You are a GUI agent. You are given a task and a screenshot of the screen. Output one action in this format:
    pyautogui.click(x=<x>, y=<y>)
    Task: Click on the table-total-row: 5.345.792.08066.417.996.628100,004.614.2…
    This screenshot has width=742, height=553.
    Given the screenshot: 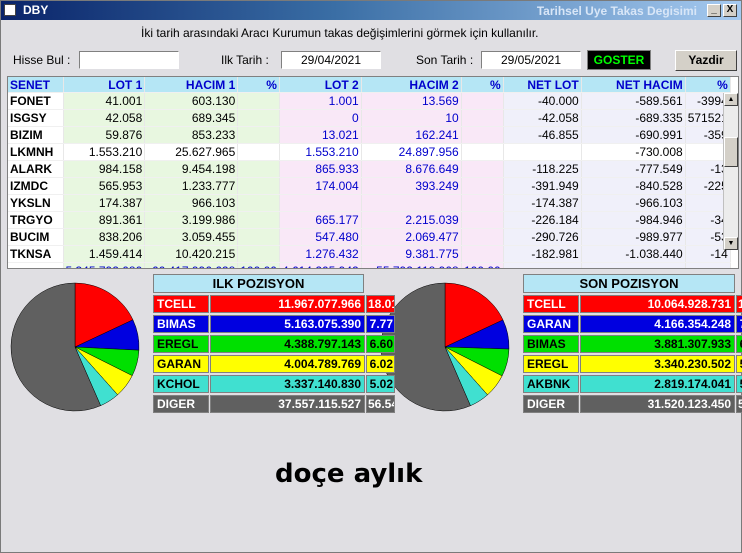 What is the action you would take?
    pyautogui.click(x=369, y=265)
    